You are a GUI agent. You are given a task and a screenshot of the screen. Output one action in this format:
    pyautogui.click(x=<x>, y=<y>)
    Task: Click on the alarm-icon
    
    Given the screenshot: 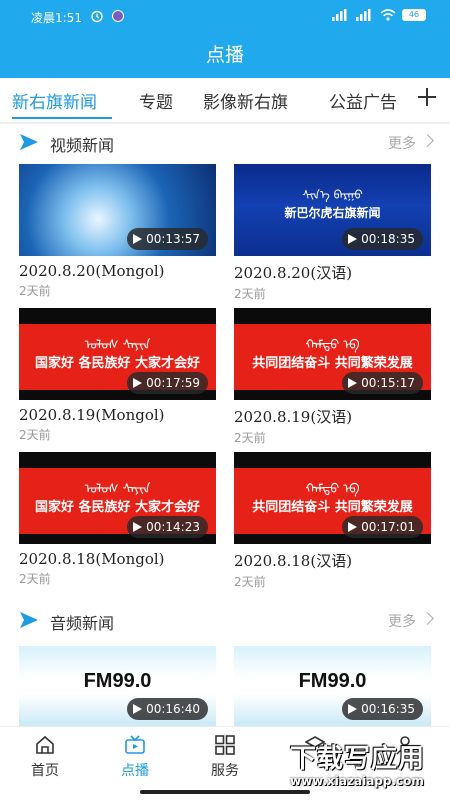 What is the action you would take?
    pyautogui.click(x=97, y=16)
    